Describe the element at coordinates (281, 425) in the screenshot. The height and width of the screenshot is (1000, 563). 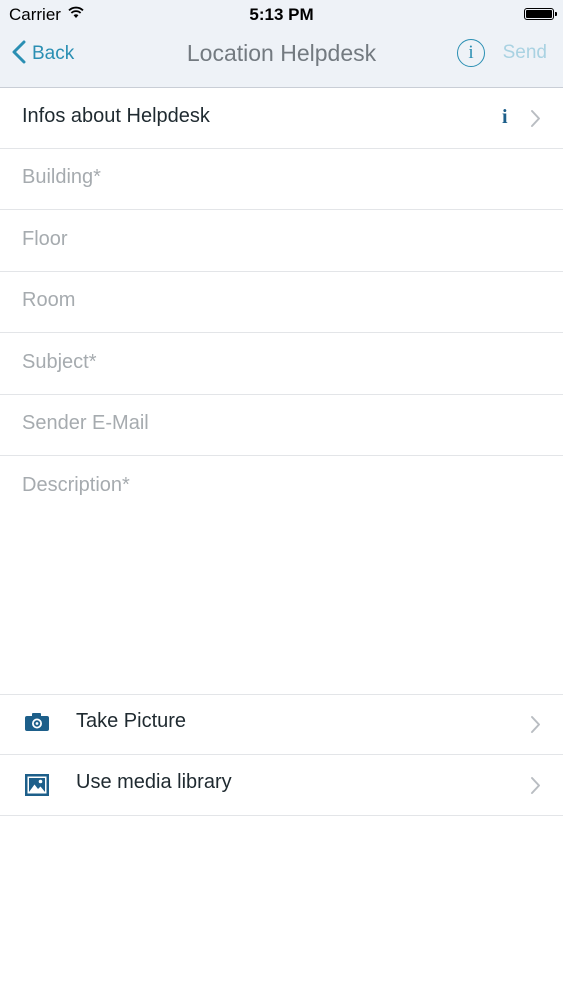
I see `sender-email-field: Sender E-Mail` at that location.